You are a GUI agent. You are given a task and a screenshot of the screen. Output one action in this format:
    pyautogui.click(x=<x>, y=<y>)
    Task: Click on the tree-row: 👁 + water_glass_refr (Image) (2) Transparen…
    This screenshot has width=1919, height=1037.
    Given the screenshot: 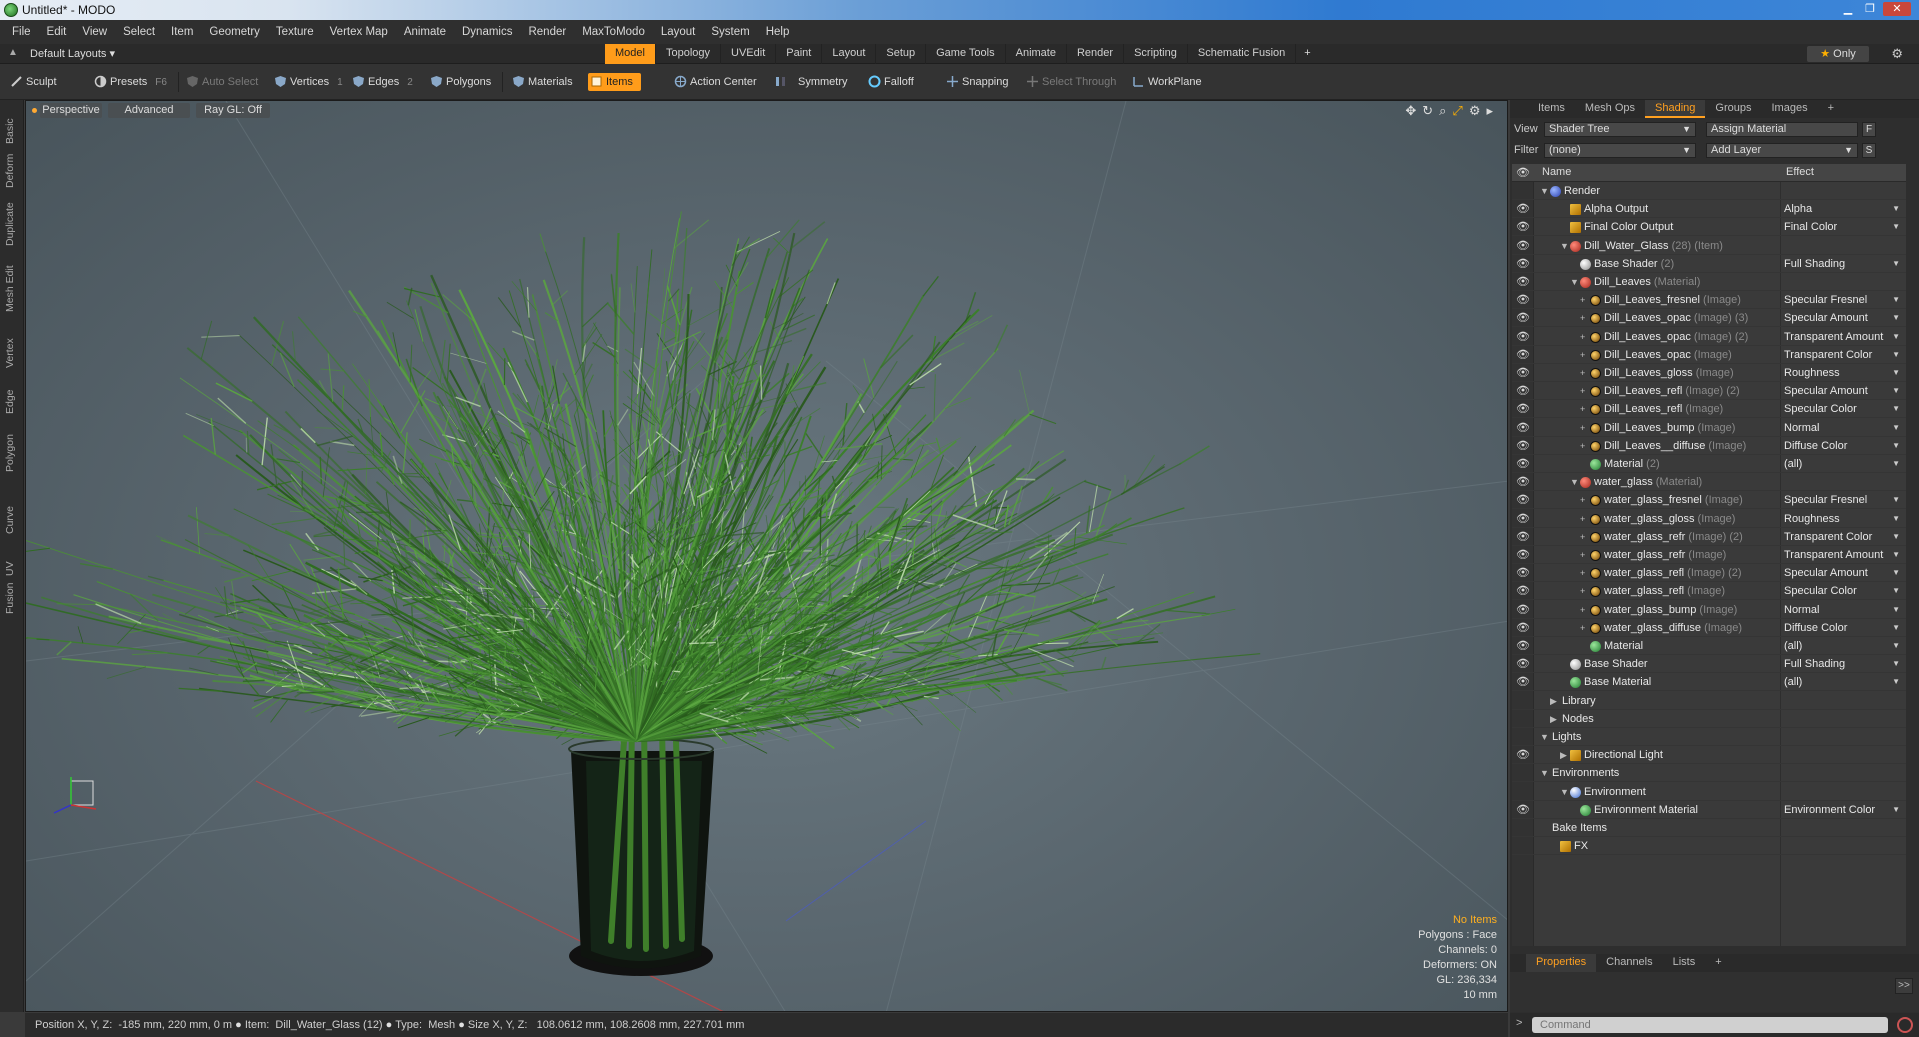 What is the action you would take?
    pyautogui.click(x=1709, y=537)
    